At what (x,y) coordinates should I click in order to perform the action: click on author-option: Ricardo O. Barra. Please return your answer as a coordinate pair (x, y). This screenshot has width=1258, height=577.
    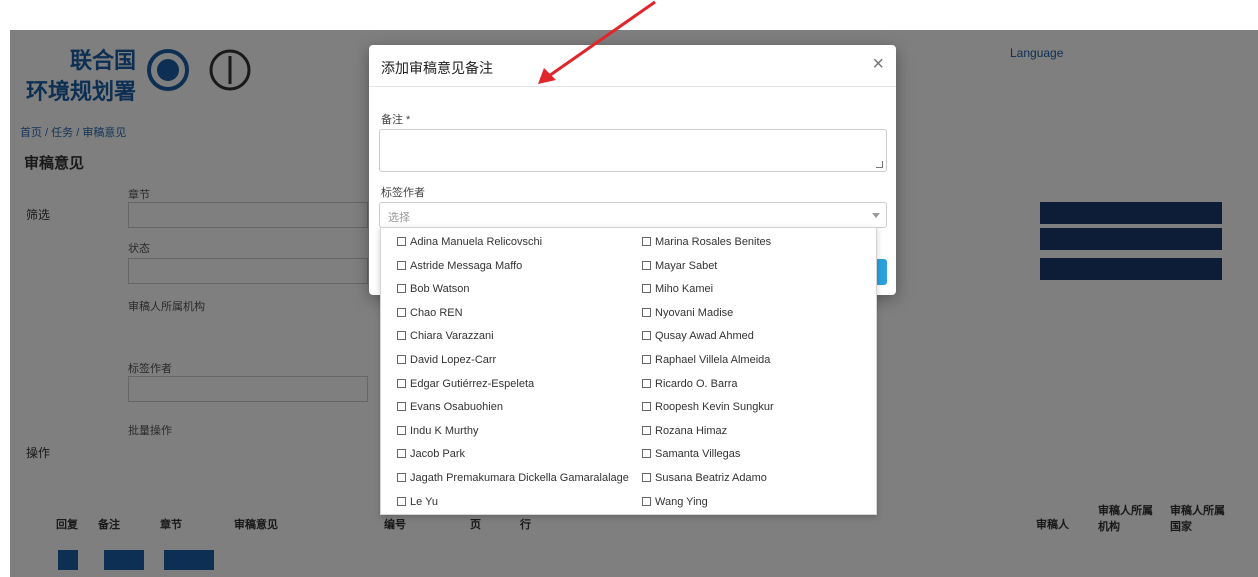
    Looking at the image, I should click on (690, 384).